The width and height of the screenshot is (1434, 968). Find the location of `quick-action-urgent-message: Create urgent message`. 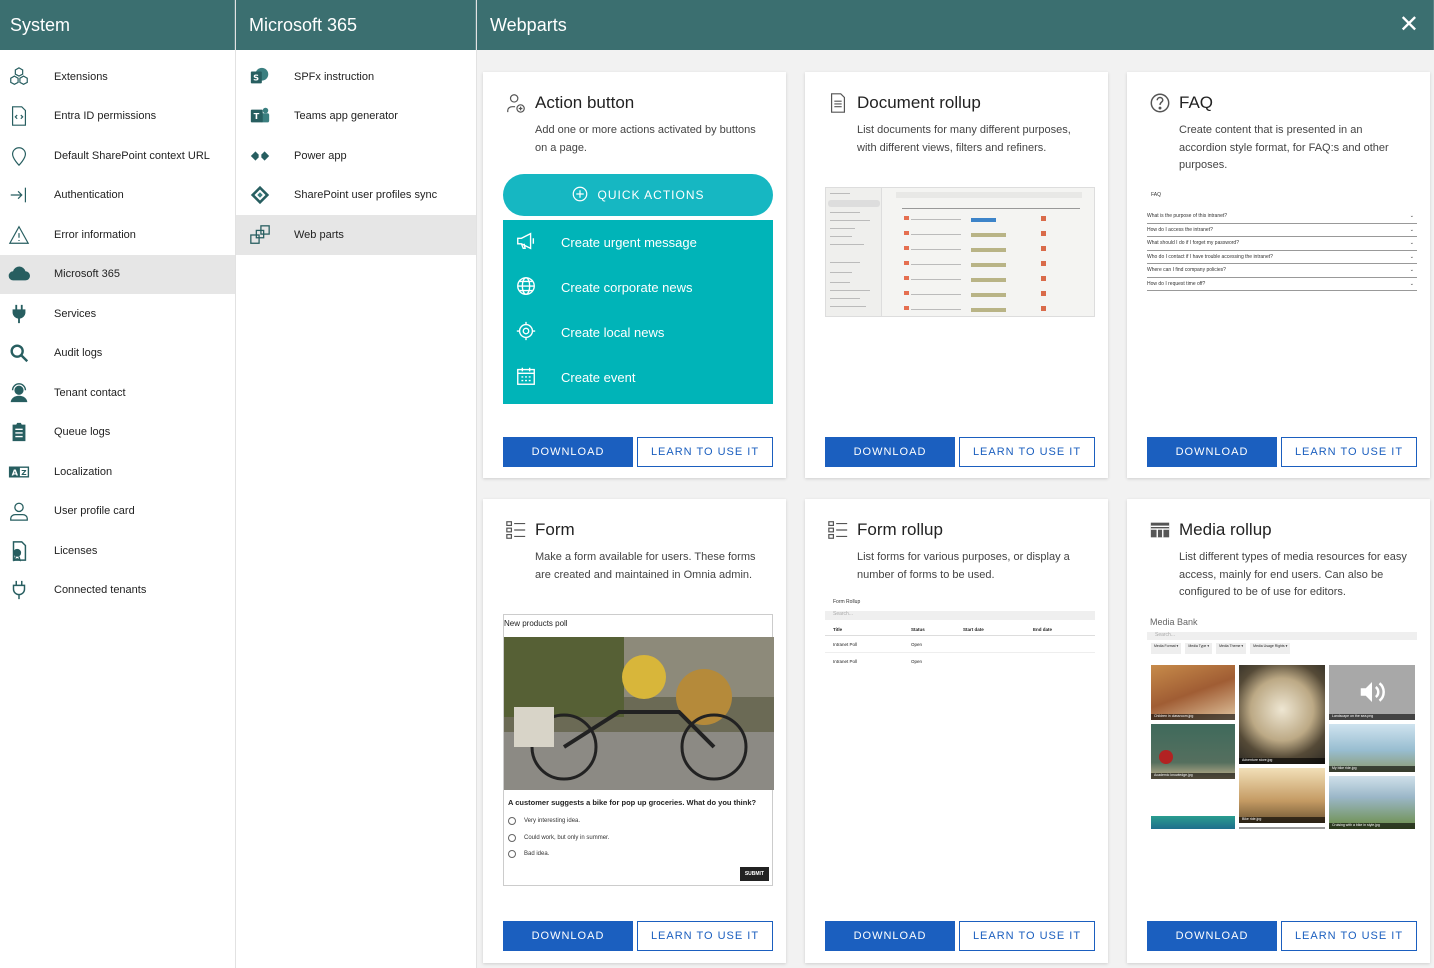

quick-action-urgent-message: Create urgent message is located at coordinates (638, 242).